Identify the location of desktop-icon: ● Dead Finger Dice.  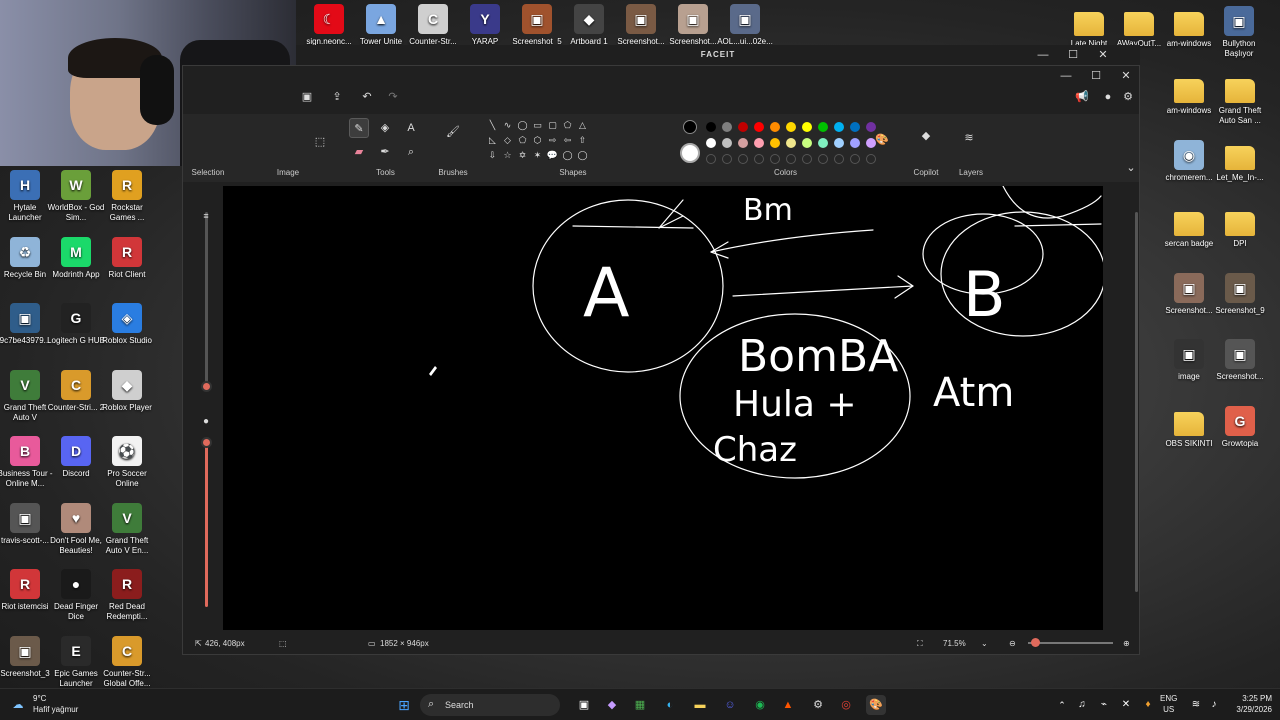
(76, 595).